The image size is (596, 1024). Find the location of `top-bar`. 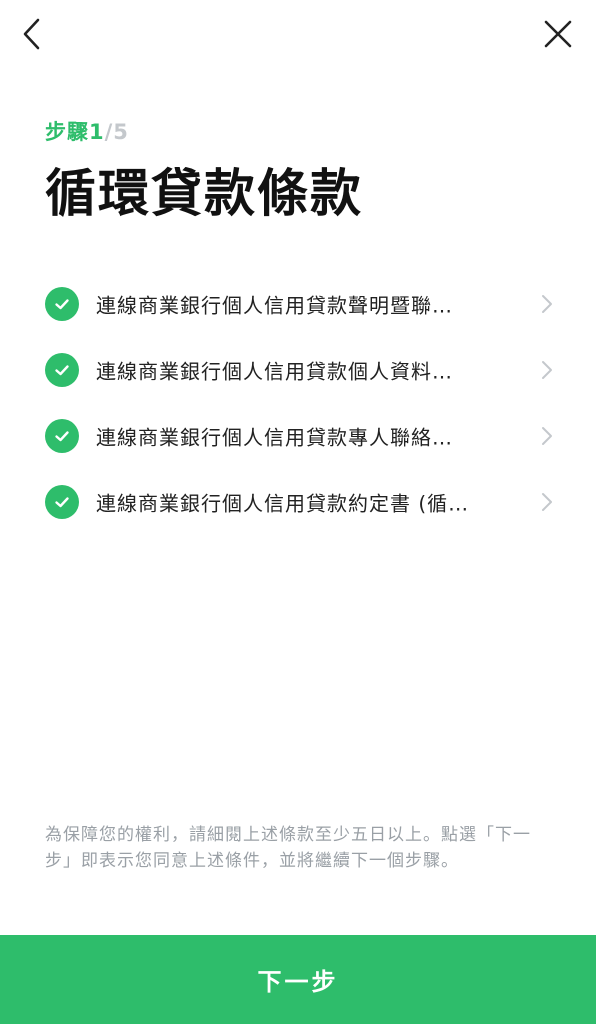

top-bar is located at coordinates (298, 35).